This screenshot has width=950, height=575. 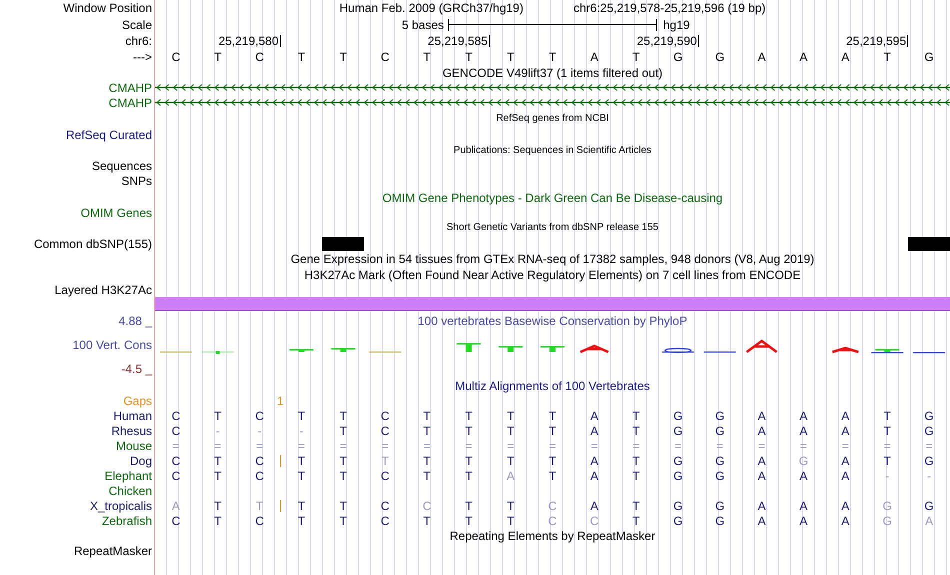 I want to click on track-title: Multiz Alignments of 100 Vertebrates, so click(x=552, y=386).